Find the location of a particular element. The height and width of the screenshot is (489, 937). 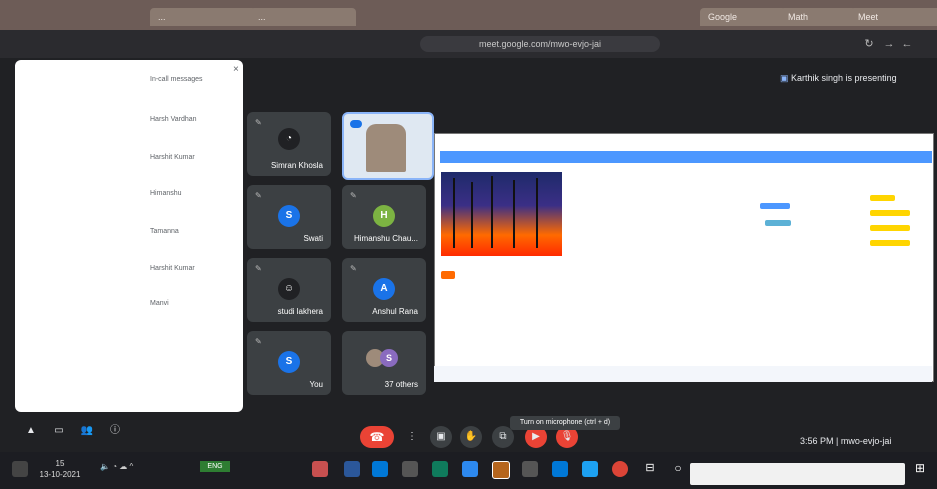

cloud-icon: ☁ is located at coordinates (123, 466).